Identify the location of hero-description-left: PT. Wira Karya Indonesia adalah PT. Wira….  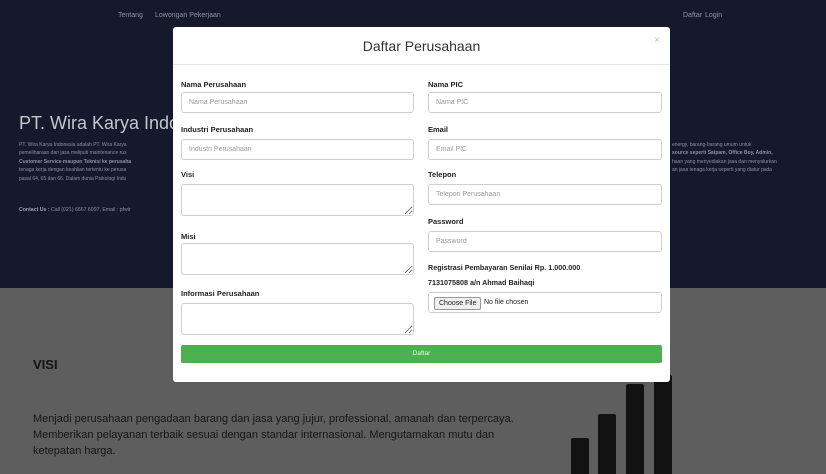
(109, 162).